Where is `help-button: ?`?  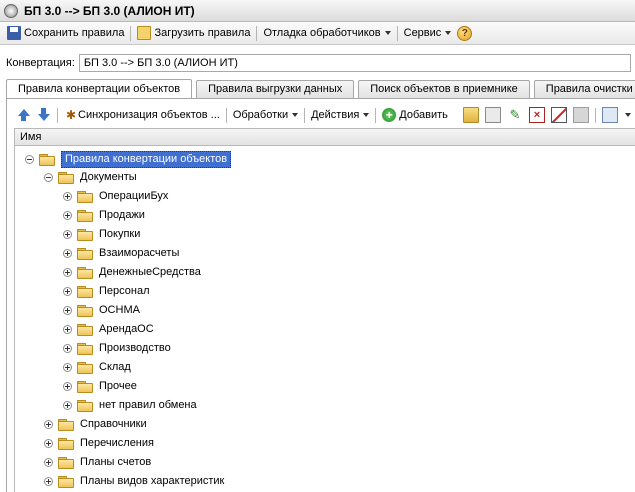 help-button: ? is located at coordinates (464, 33).